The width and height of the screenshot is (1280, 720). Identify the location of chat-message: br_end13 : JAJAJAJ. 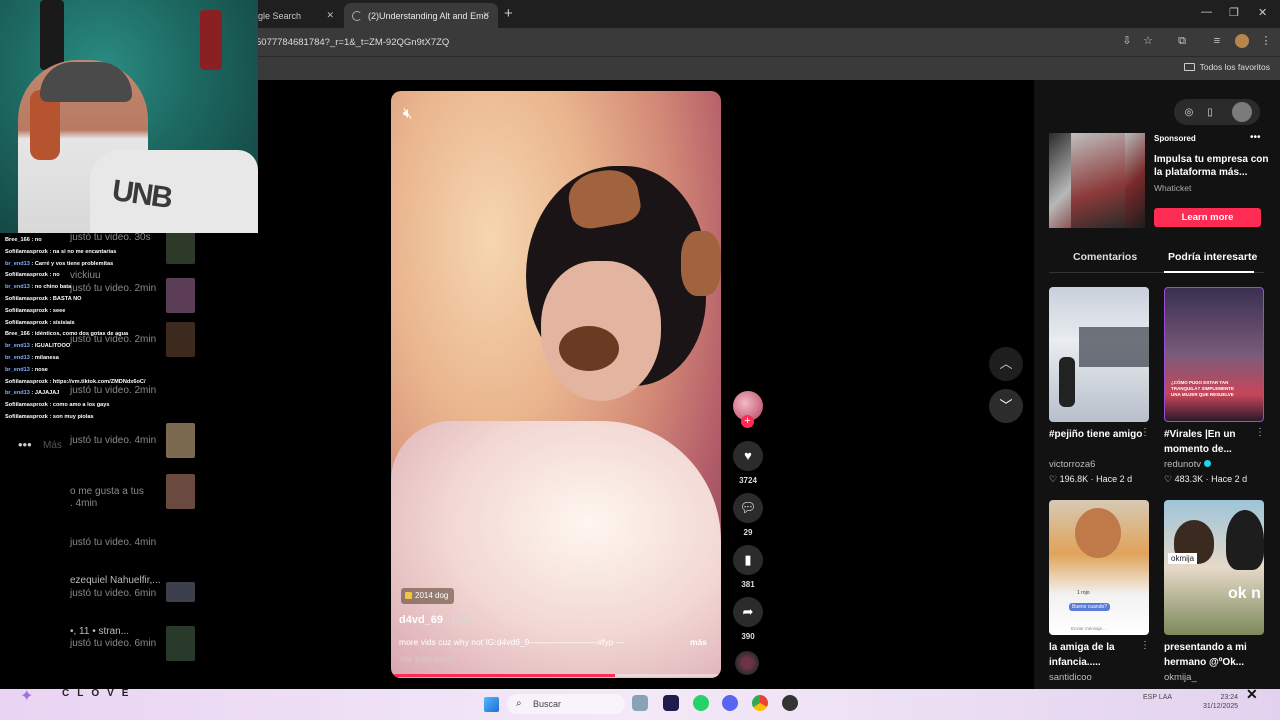
(95, 394).